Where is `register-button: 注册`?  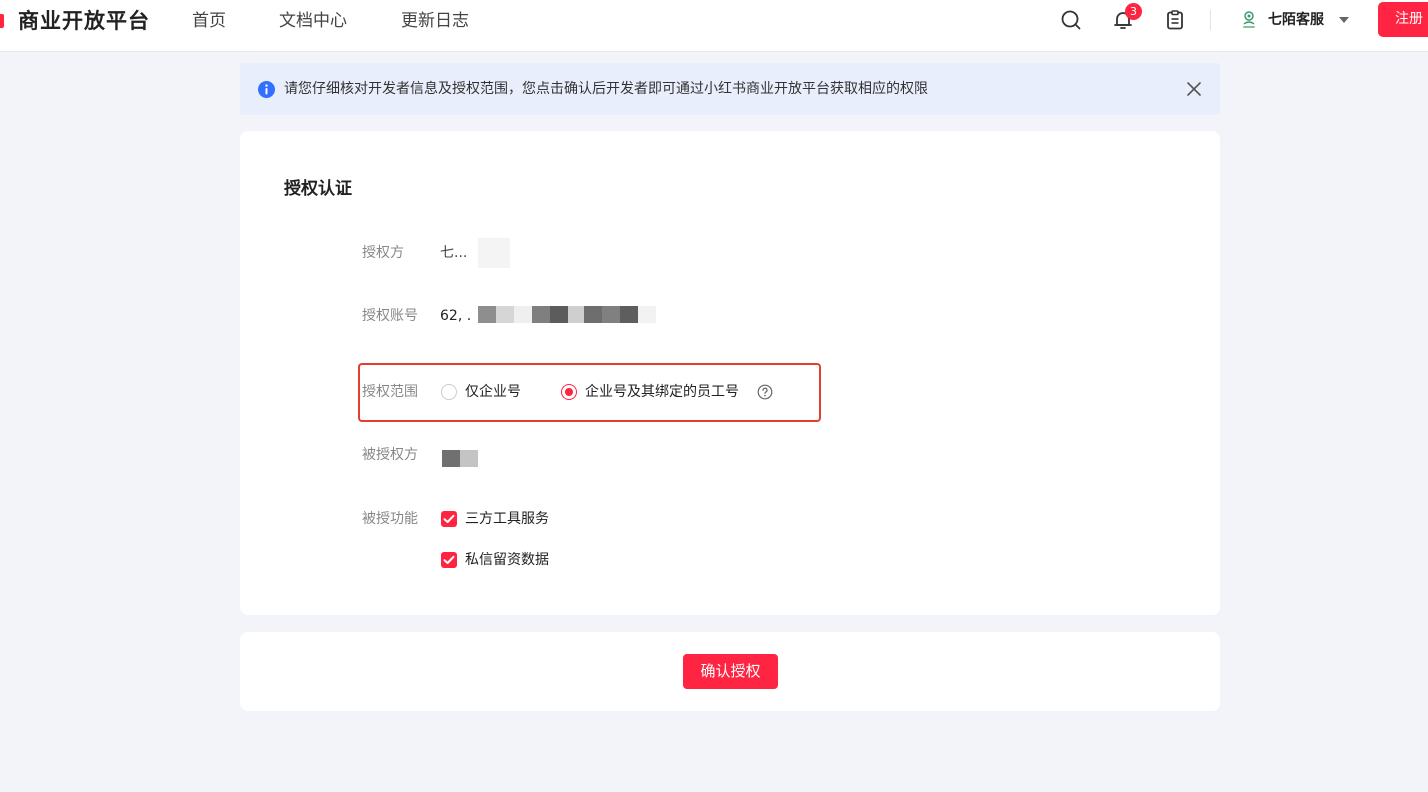 register-button: 注册 is located at coordinates (1403, 19).